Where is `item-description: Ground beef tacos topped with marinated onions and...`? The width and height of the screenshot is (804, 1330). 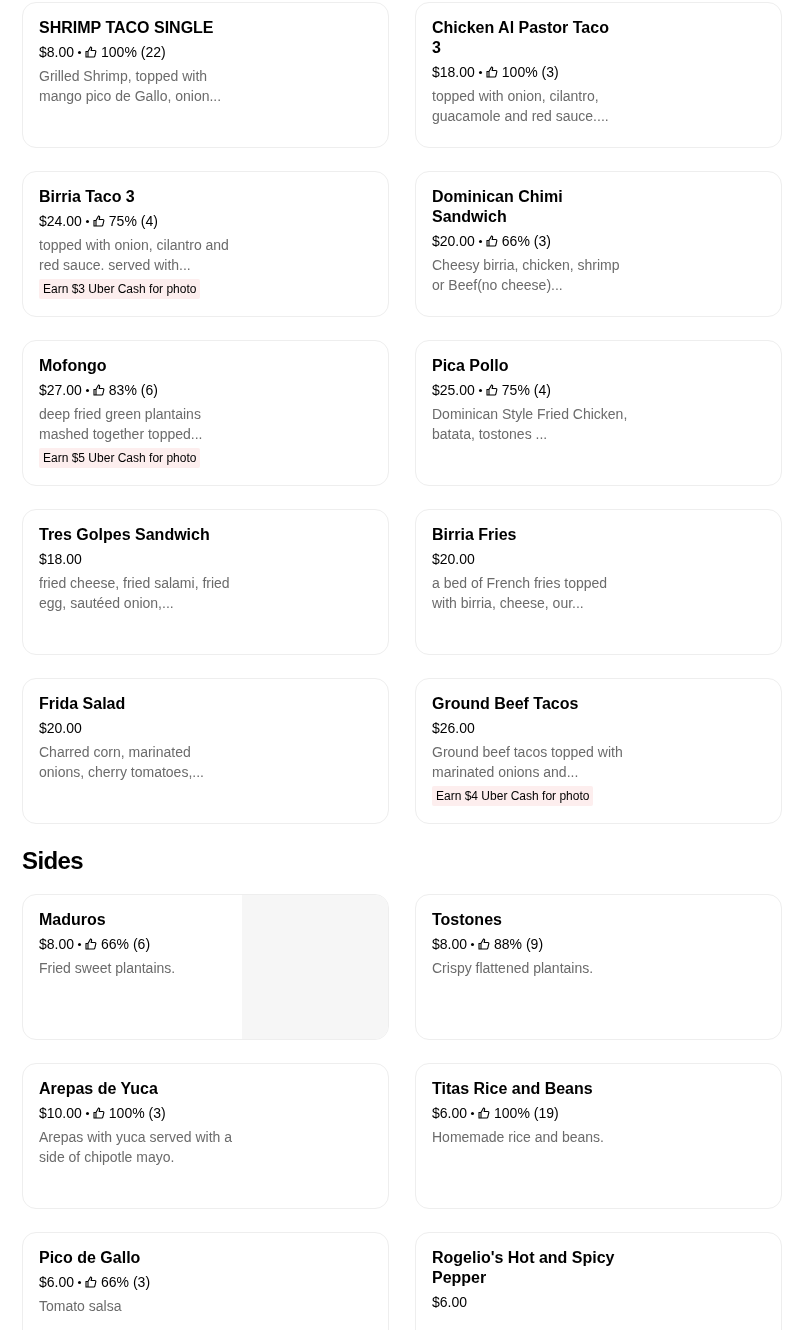 item-description: Ground beef tacos topped with marinated onions and... is located at coordinates (528, 762).